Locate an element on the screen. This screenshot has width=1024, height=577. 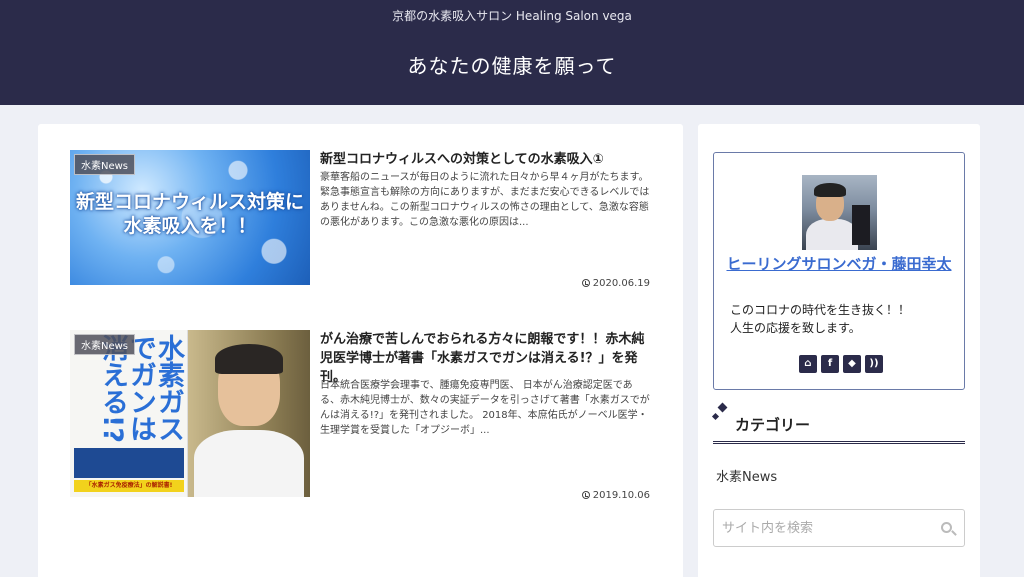
post-date: 2019.10.06 is located at coordinates (615, 495).